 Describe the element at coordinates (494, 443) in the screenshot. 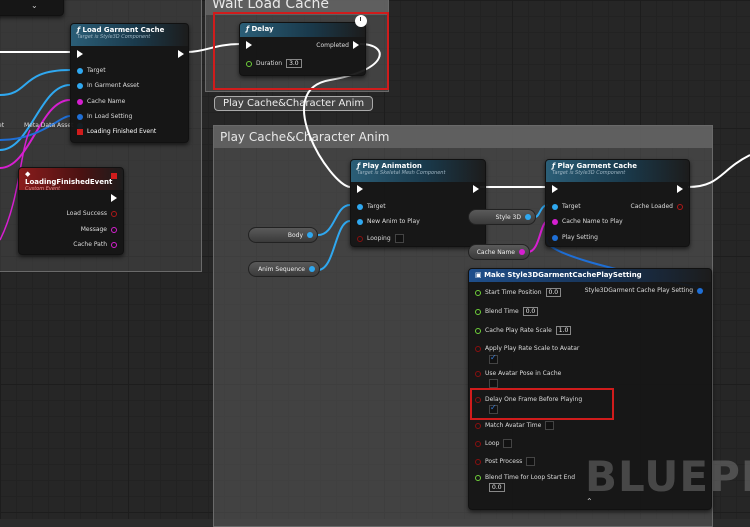

I see `loop-pin: Loop` at that location.